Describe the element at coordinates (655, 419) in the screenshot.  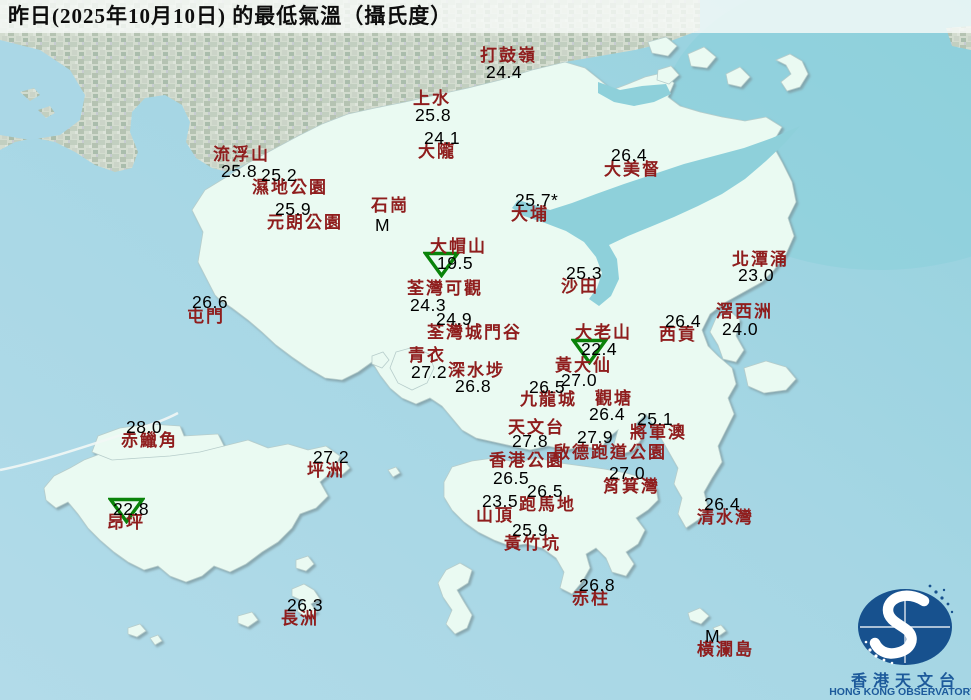
I see `station-temp-value: 25.1` at that location.